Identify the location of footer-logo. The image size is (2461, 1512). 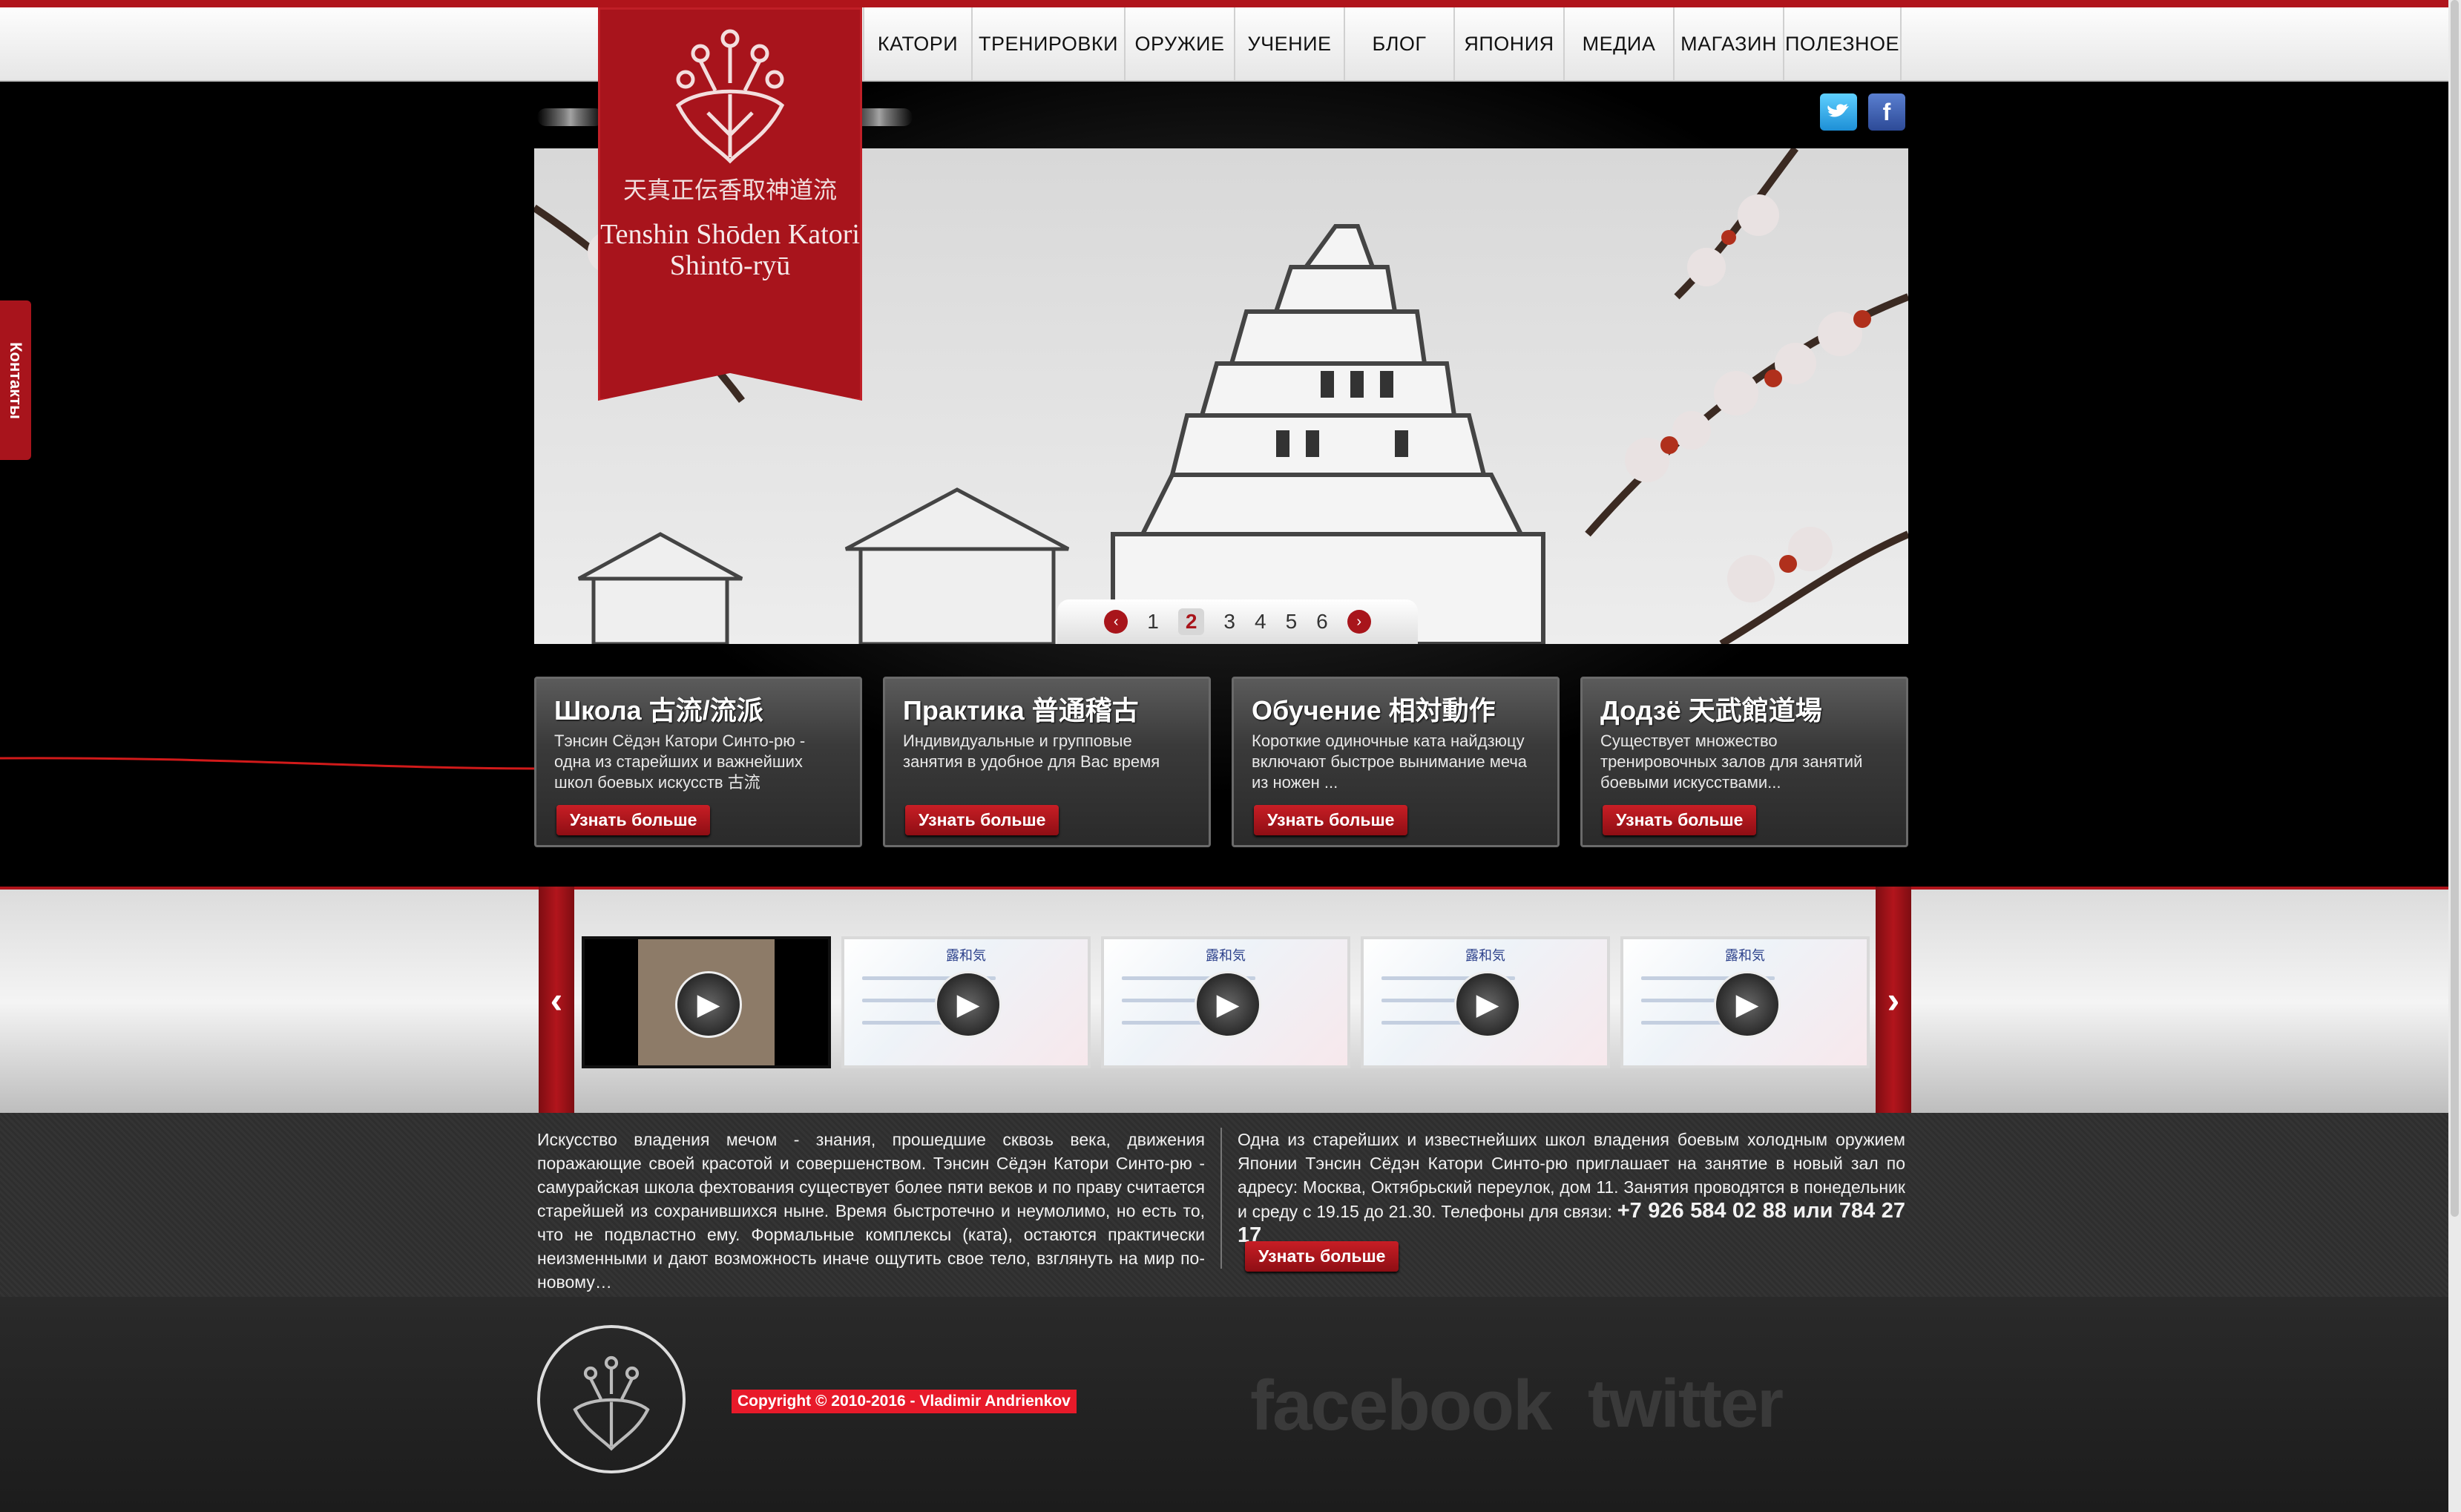
(611, 1399).